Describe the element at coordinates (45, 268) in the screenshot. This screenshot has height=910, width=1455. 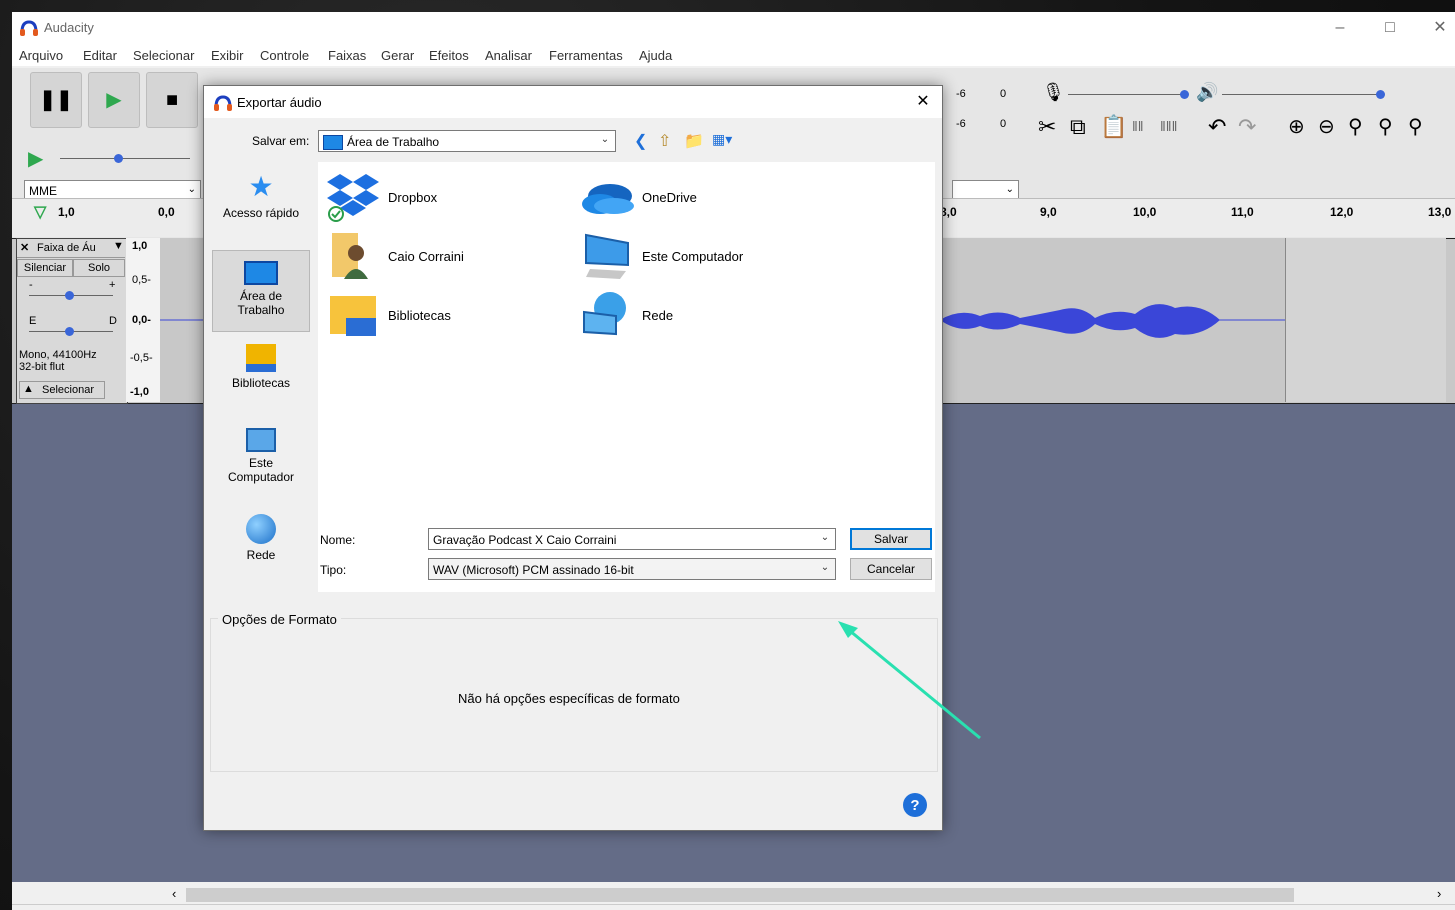
I see `mute-button: Silenciar` at that location.